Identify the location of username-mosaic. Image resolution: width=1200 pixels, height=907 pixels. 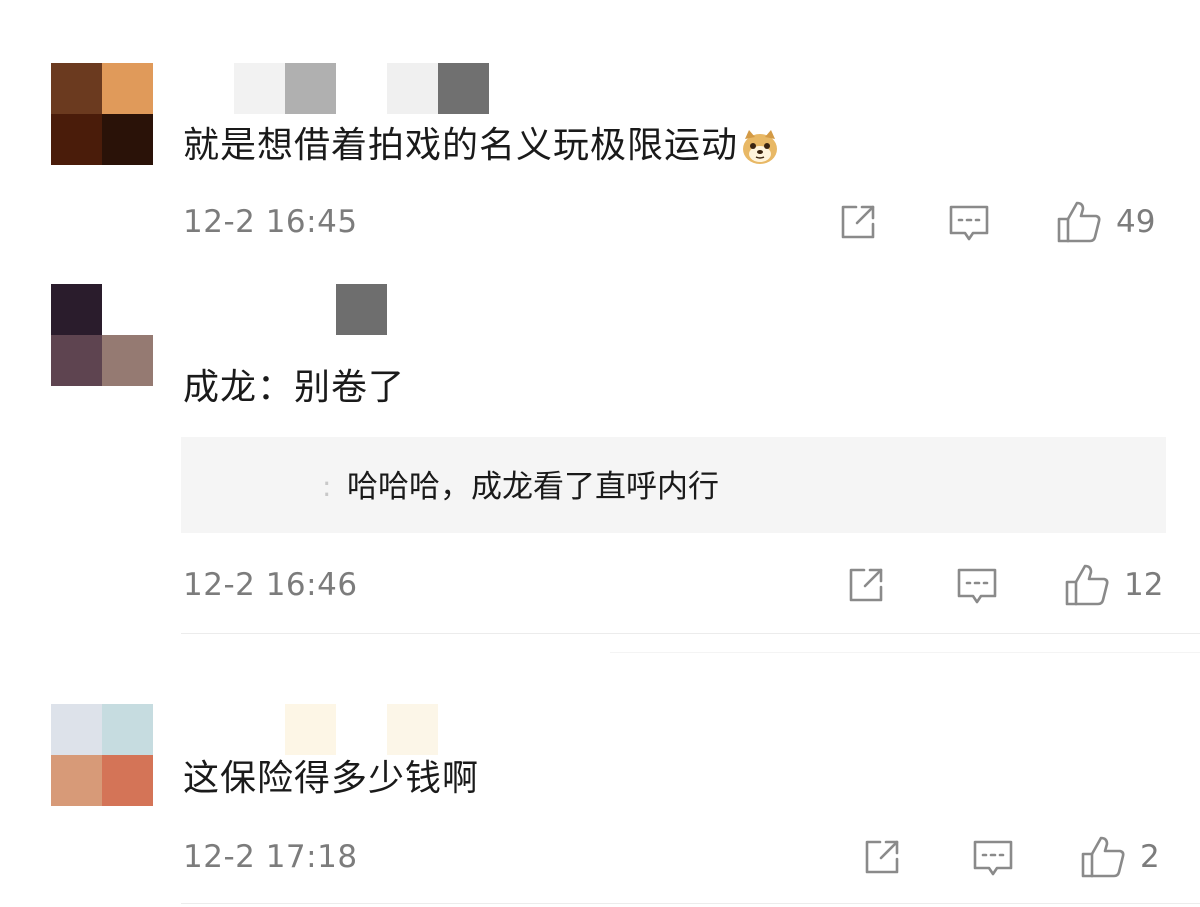
(310, 729).